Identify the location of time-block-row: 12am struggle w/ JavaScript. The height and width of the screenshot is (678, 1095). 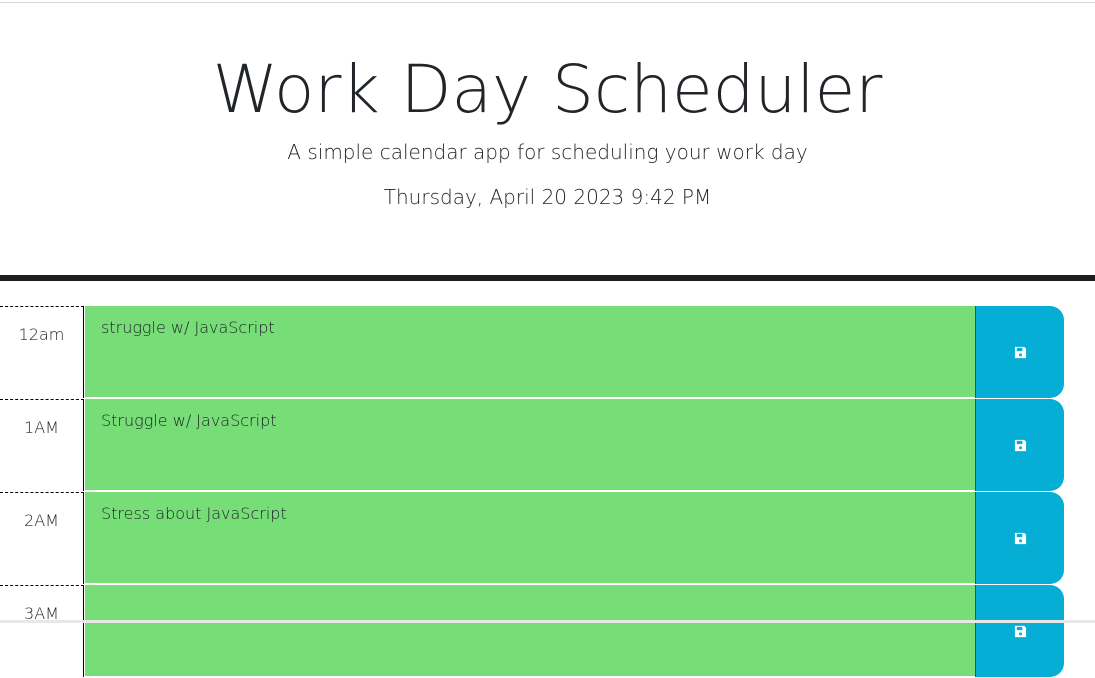
(532, 352).